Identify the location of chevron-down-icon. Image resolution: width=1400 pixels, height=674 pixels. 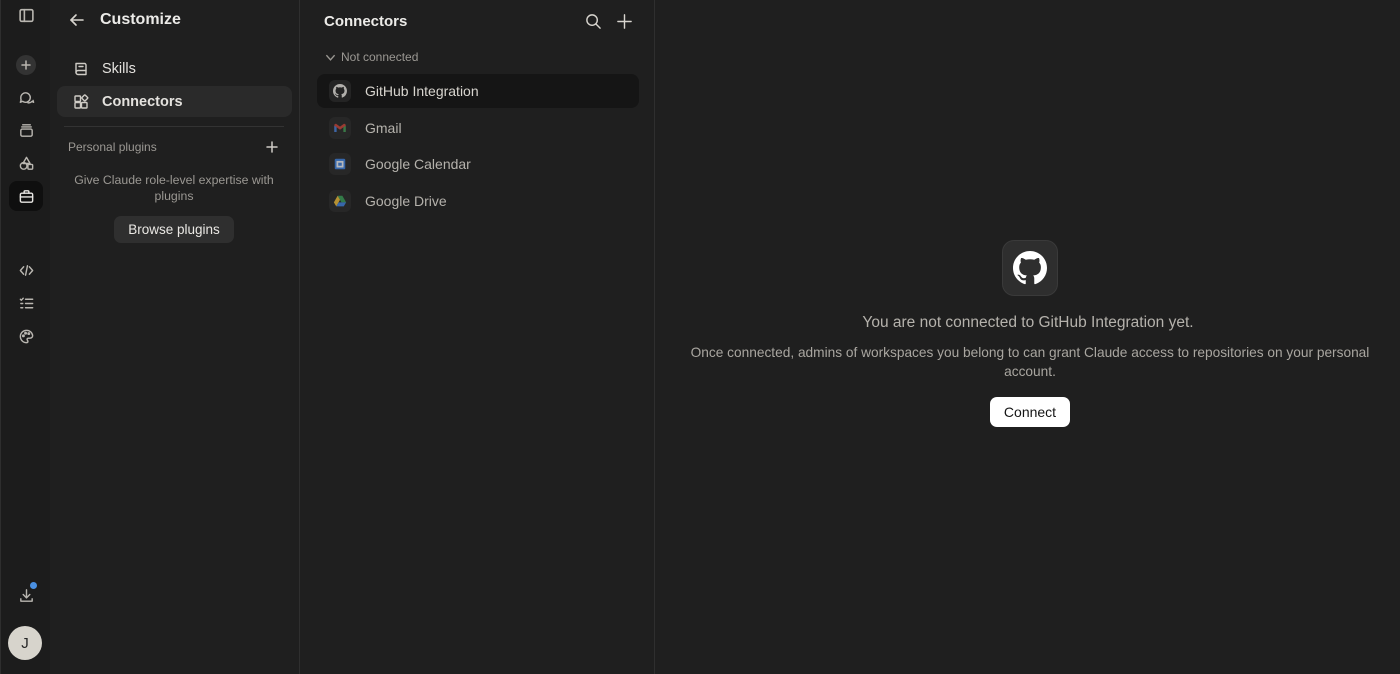
(330, 57).